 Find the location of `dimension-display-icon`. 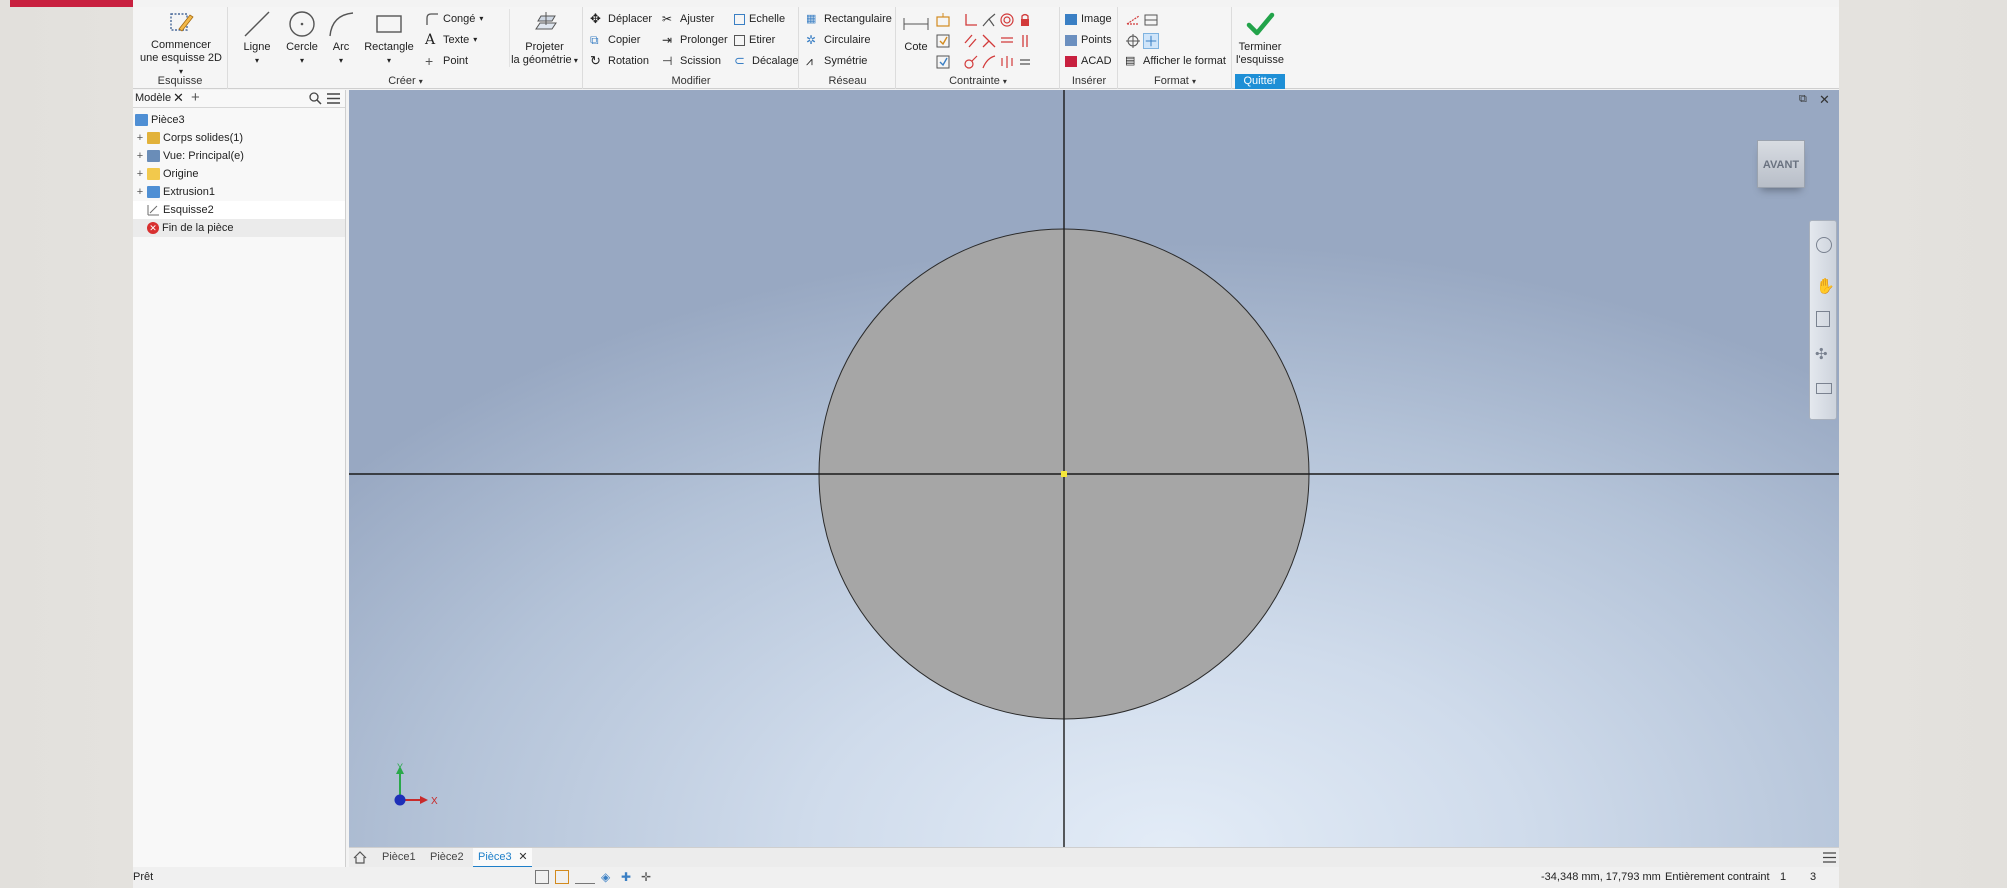

dimension-display-icon is located at coordinates (585, 877).